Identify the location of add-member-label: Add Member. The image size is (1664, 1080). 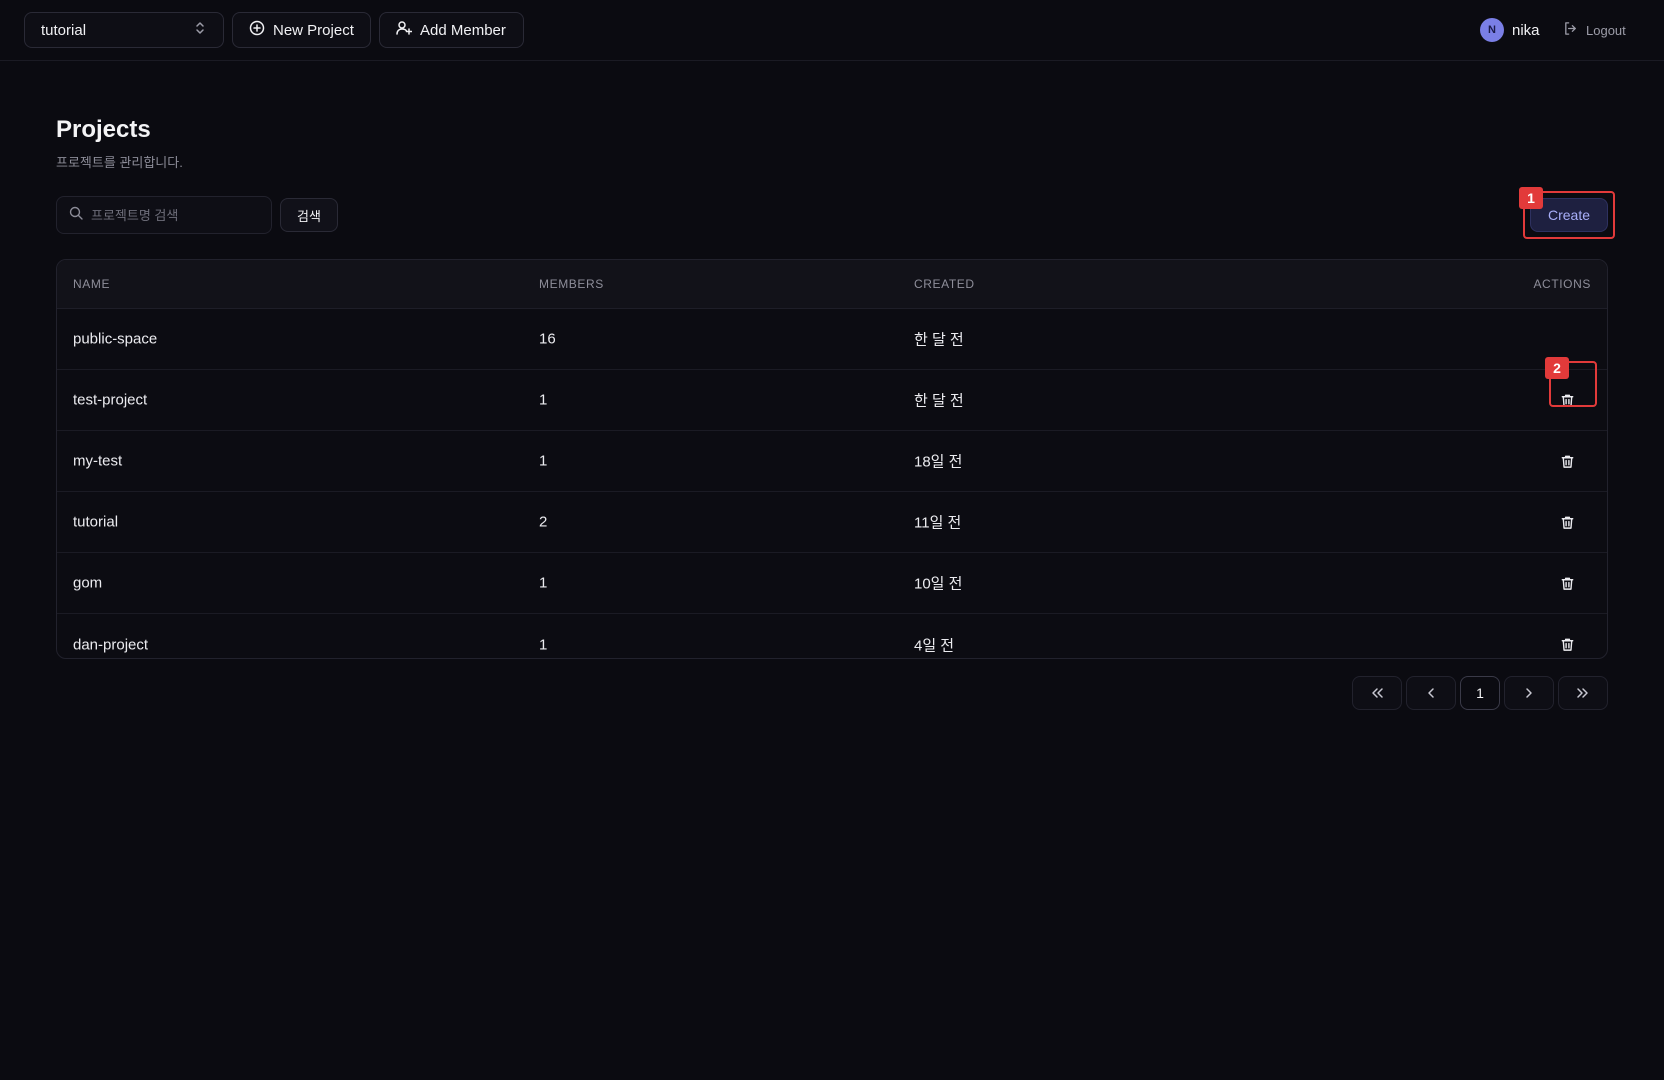
(463, 30).